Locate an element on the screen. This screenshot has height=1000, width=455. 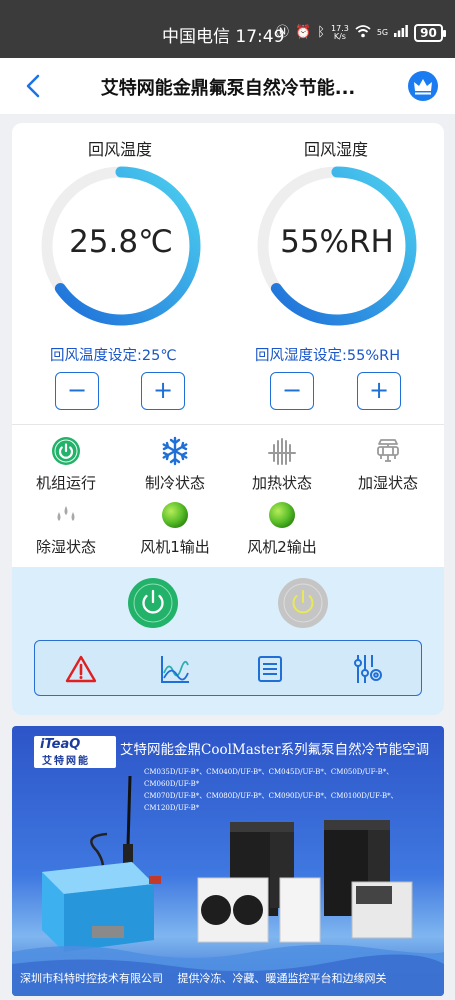
status-label: 风机2输出 is located at coordinates (282, 547).